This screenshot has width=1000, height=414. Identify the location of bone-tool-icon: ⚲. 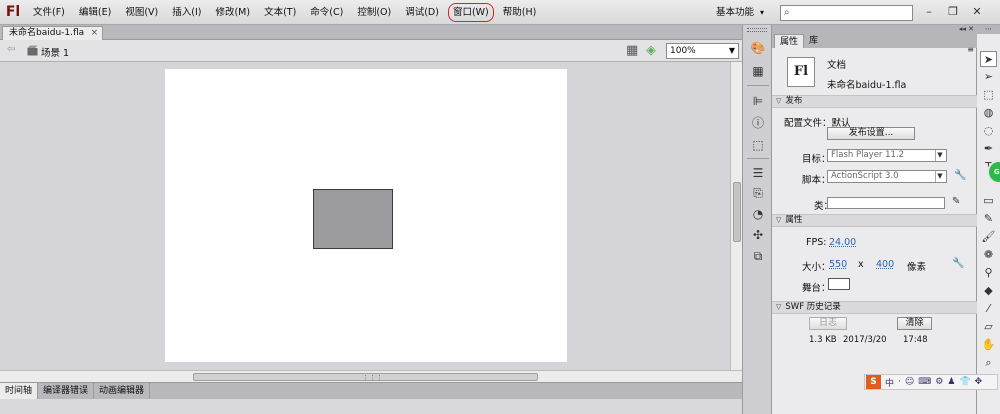
(988, 273).